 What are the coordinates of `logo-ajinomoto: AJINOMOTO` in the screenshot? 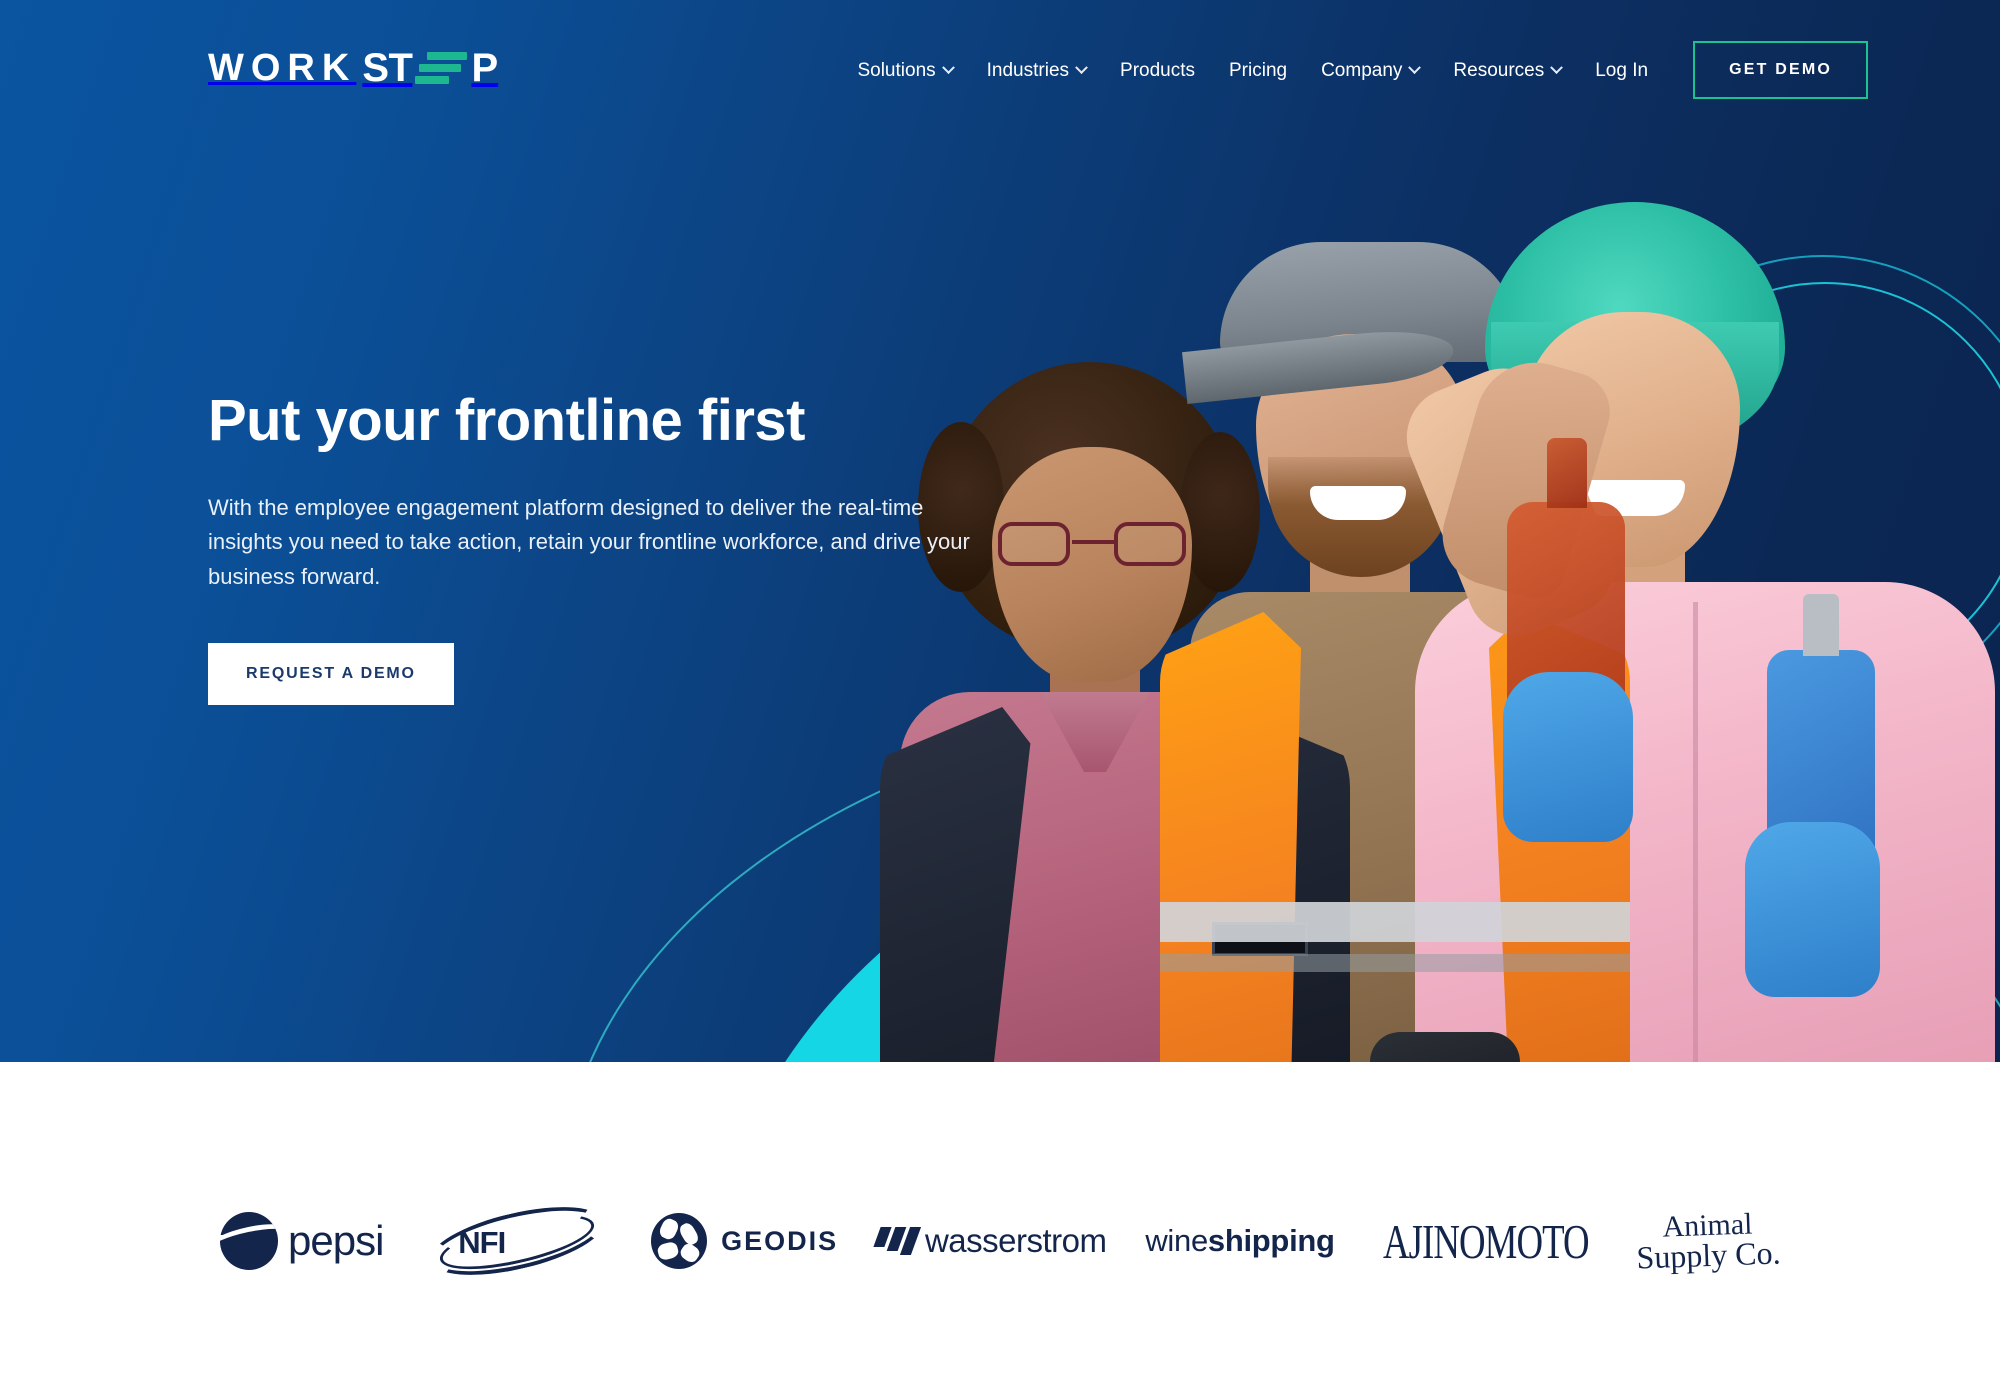 It's located at (1486, 1241).